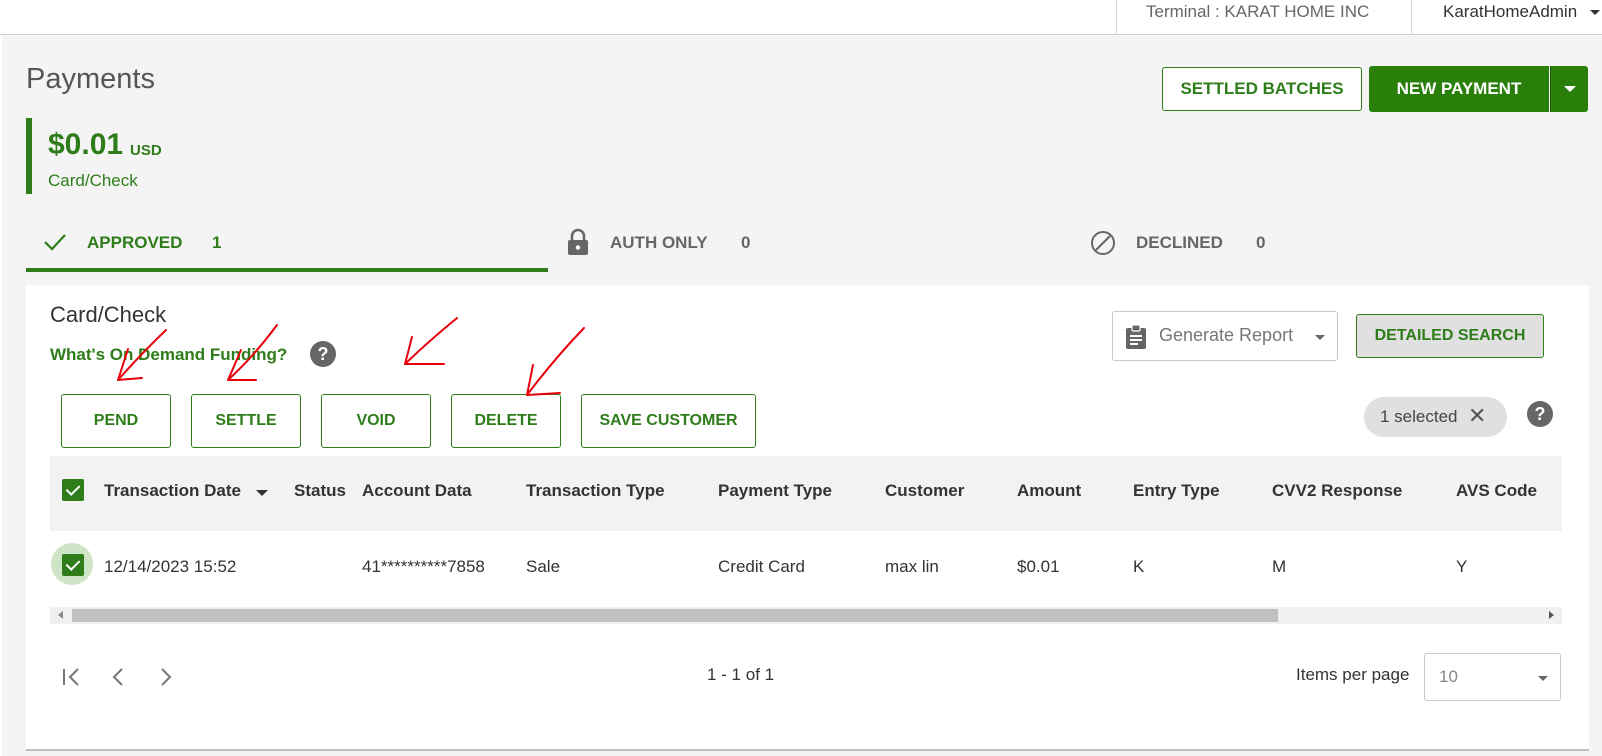 Image resolution: width=1602 pixels, height=756 pixels. I want to click on blocked-icon, so click(1103, 243).